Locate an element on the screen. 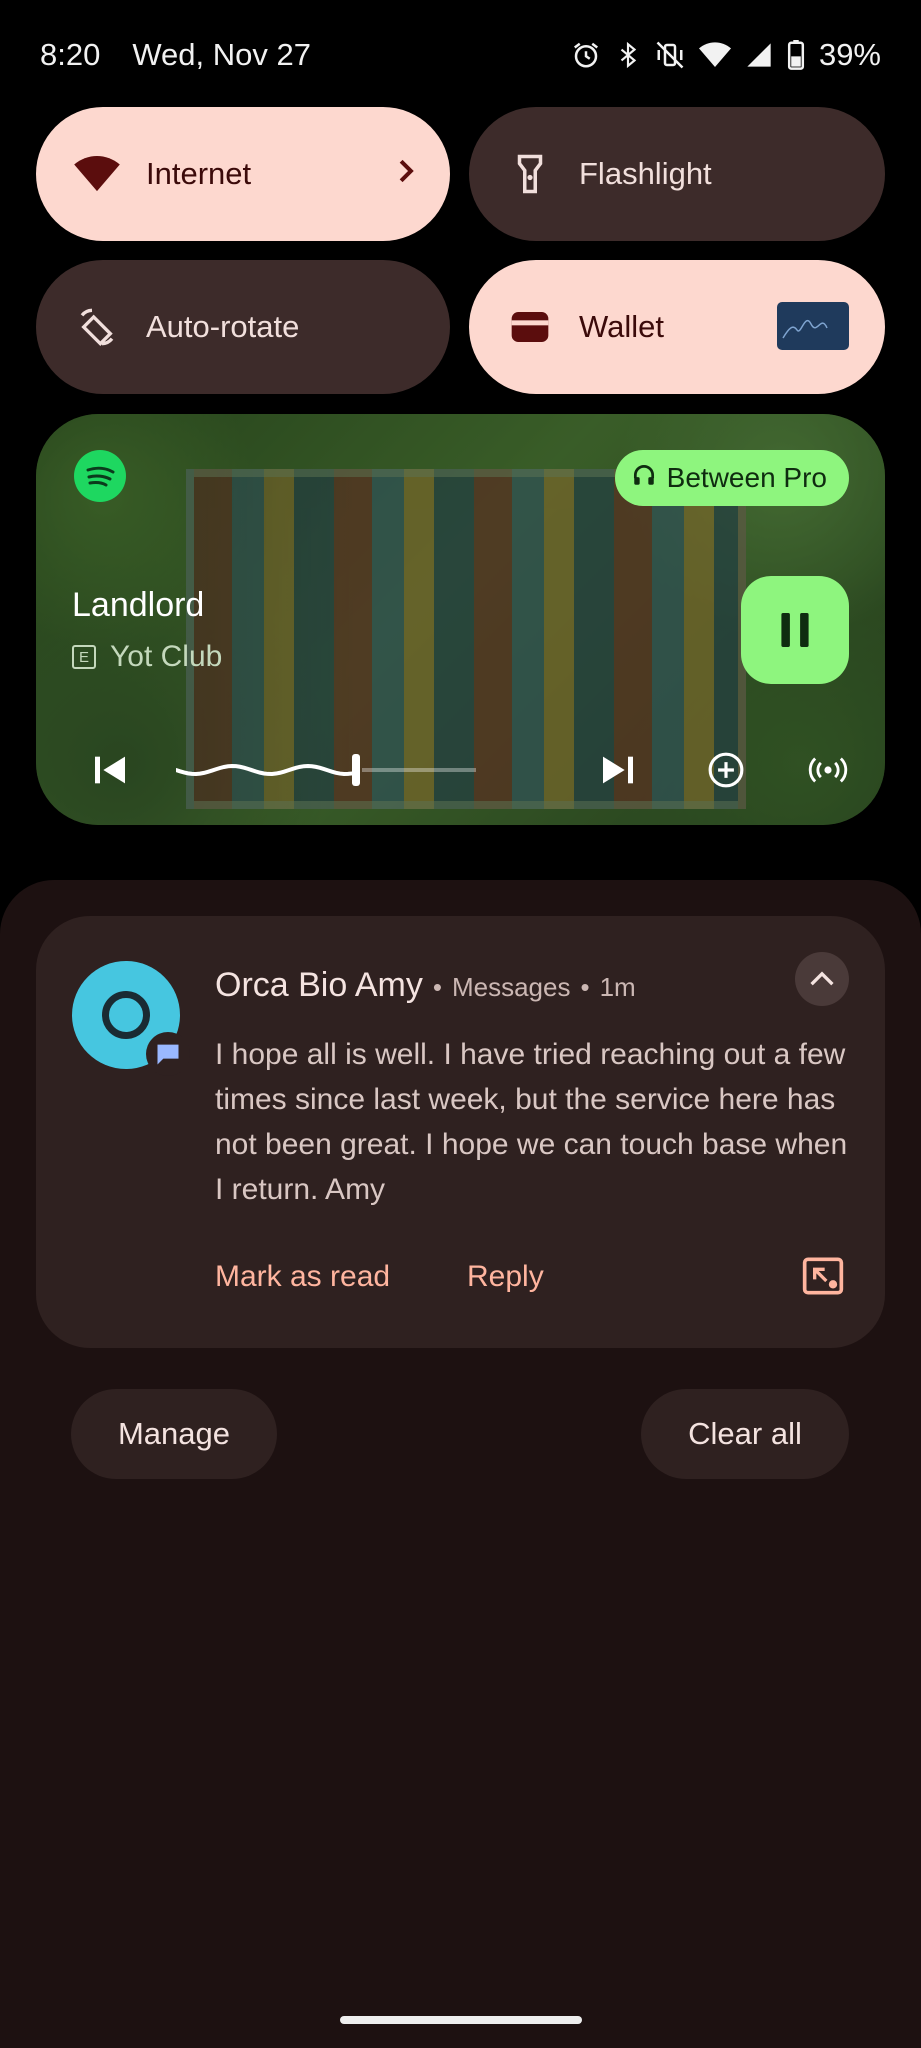 This screenshot has height=2048, width=921. messages-app-badge is located at coordinates (168, 1054).